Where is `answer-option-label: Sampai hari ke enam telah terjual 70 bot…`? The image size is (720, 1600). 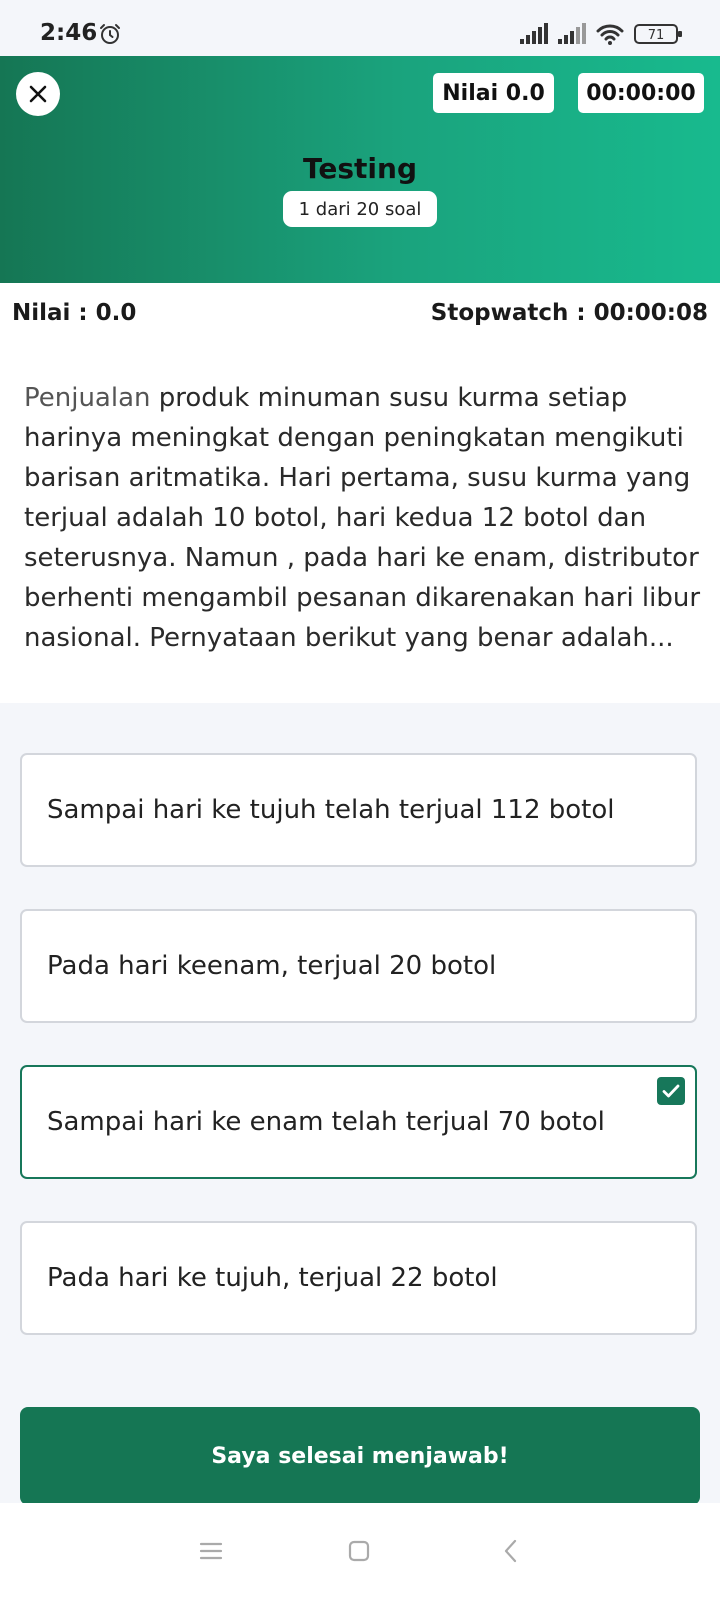
answer-option-label: Sampai hari ke enam telah terjual 70 bot… is located at coordinates (326, 1122).